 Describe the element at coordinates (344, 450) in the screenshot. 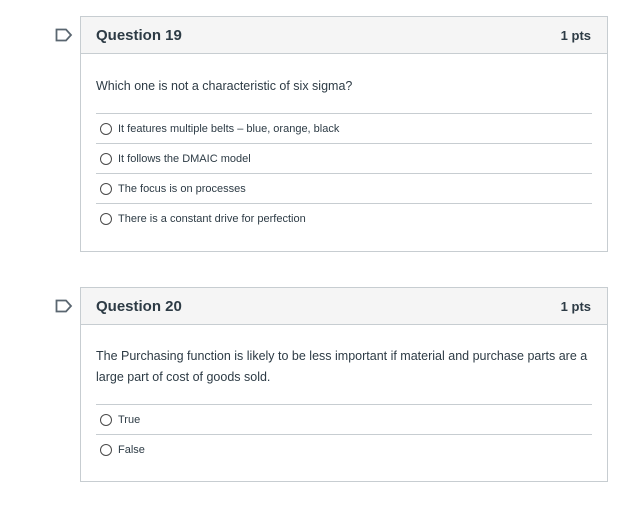

I see `answer-option: False` at that location.